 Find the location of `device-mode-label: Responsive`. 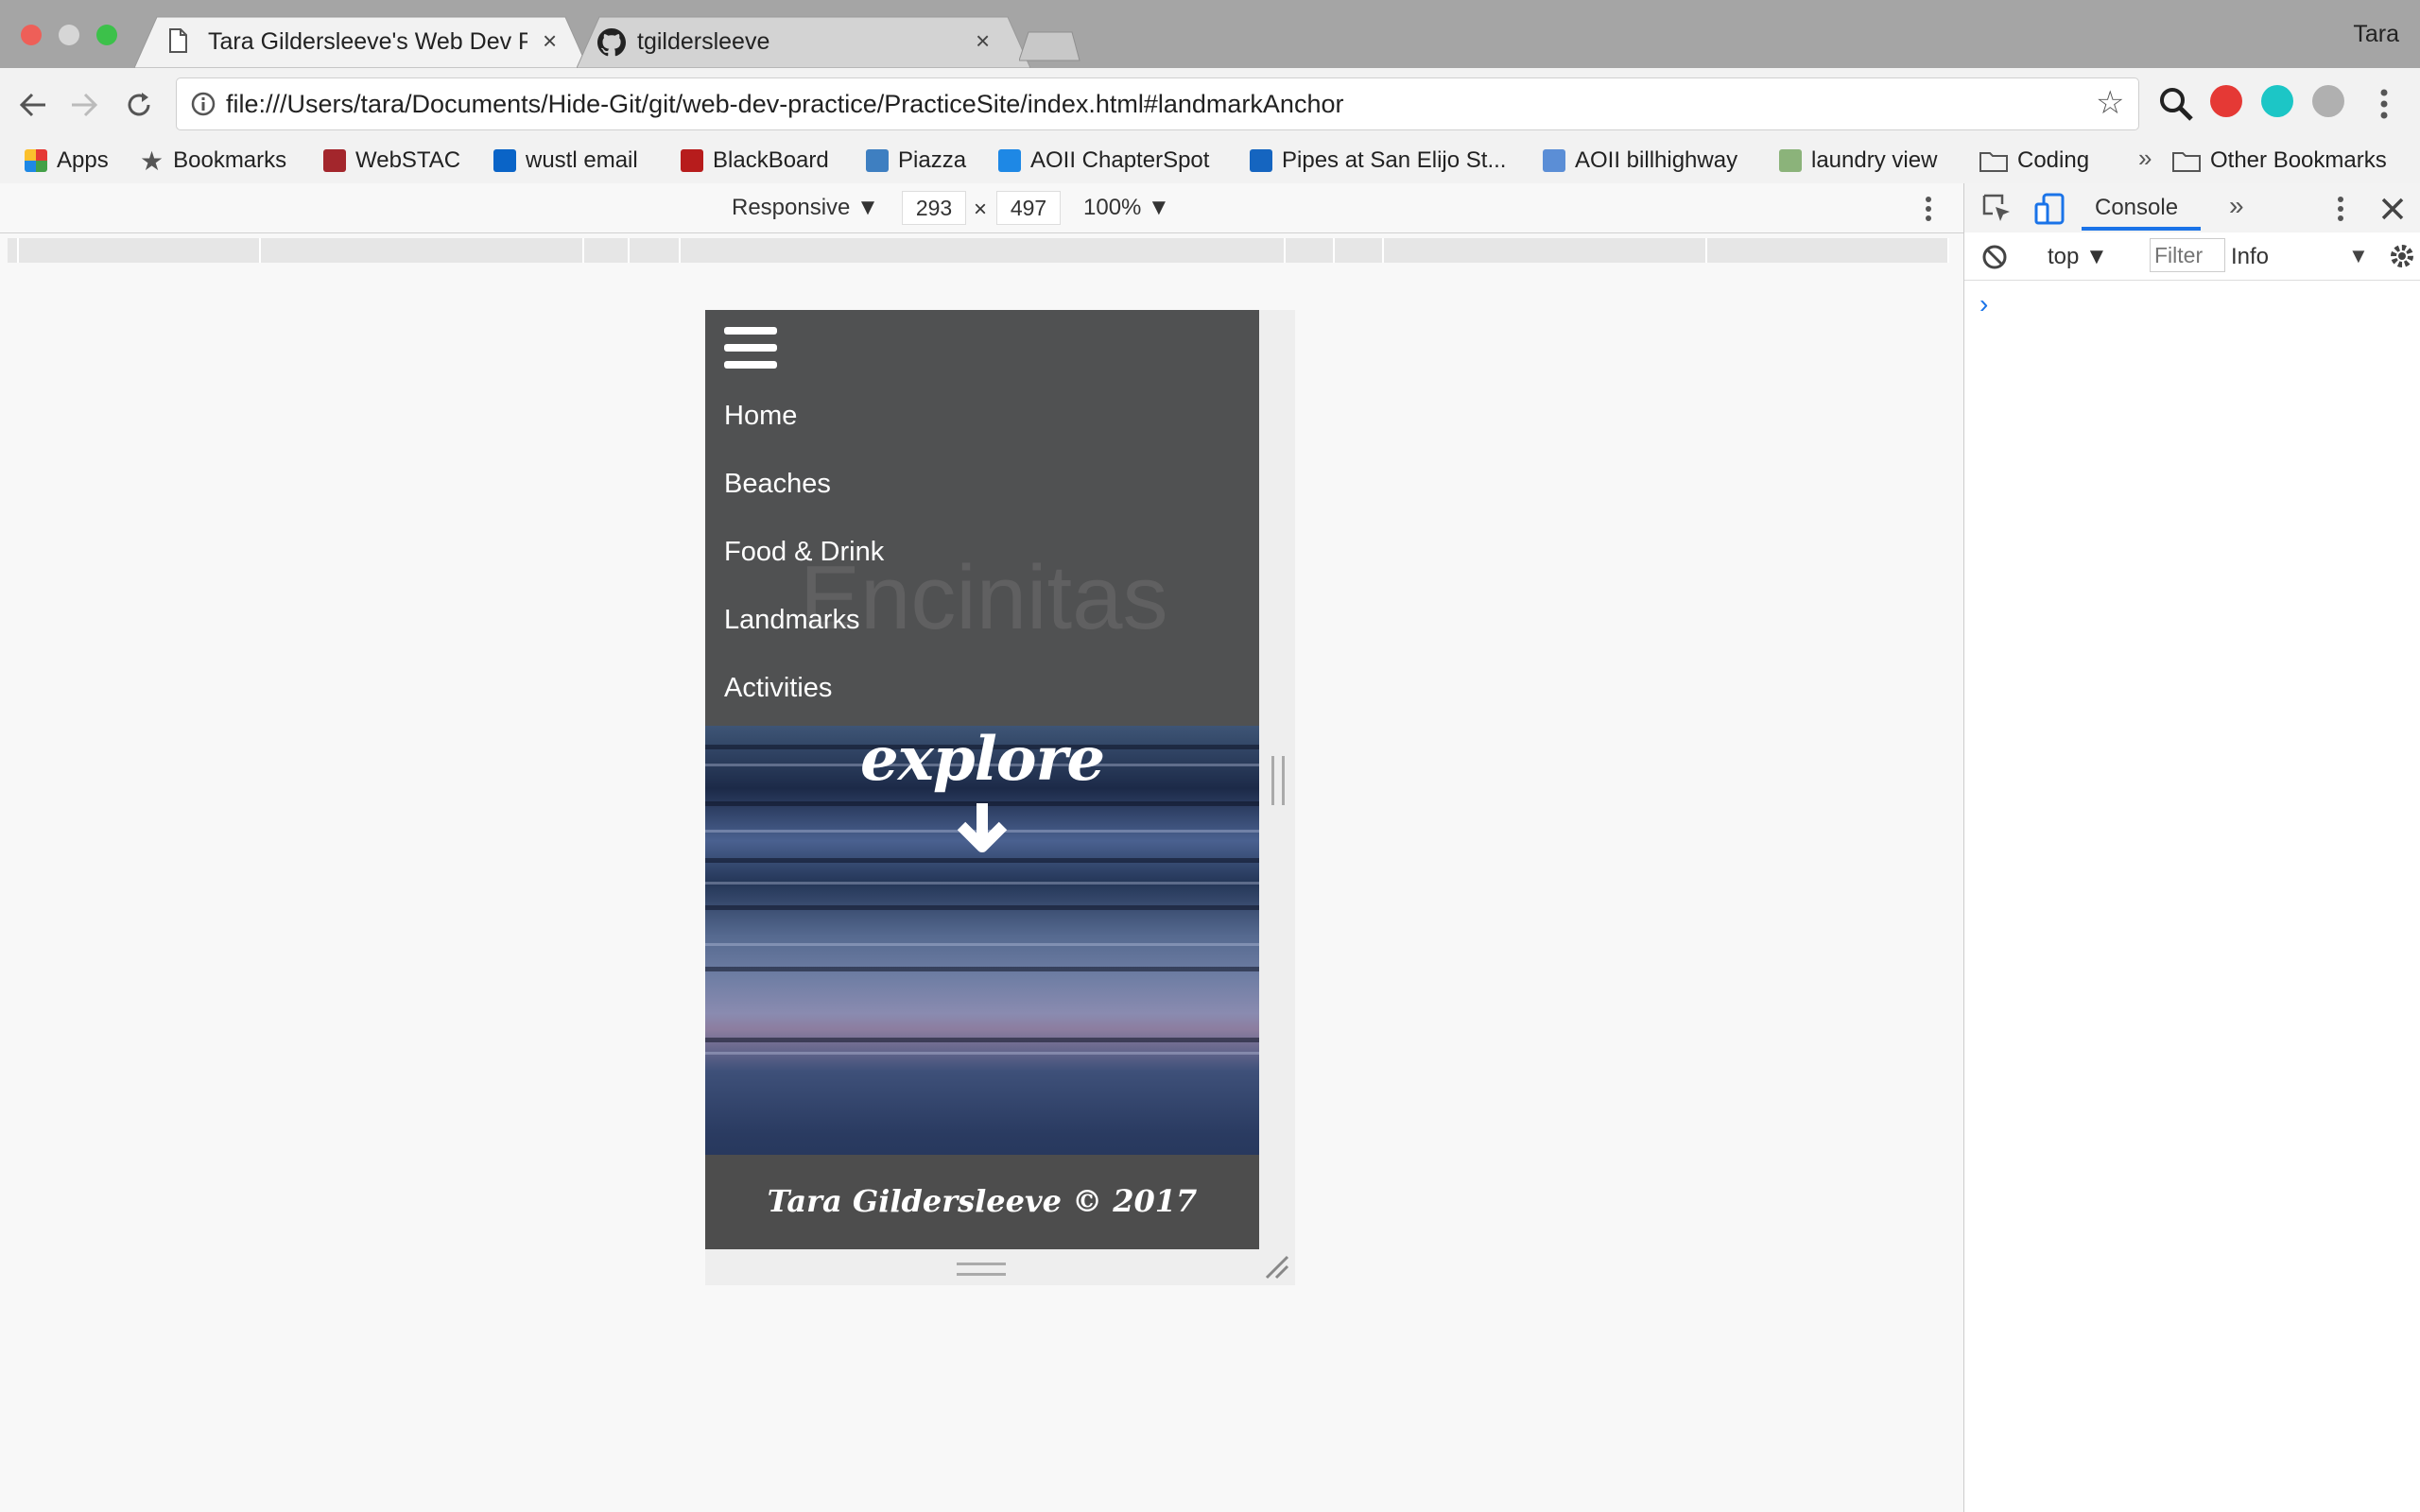

device-mode-label: Responsive is located at coordinates (792, 207).